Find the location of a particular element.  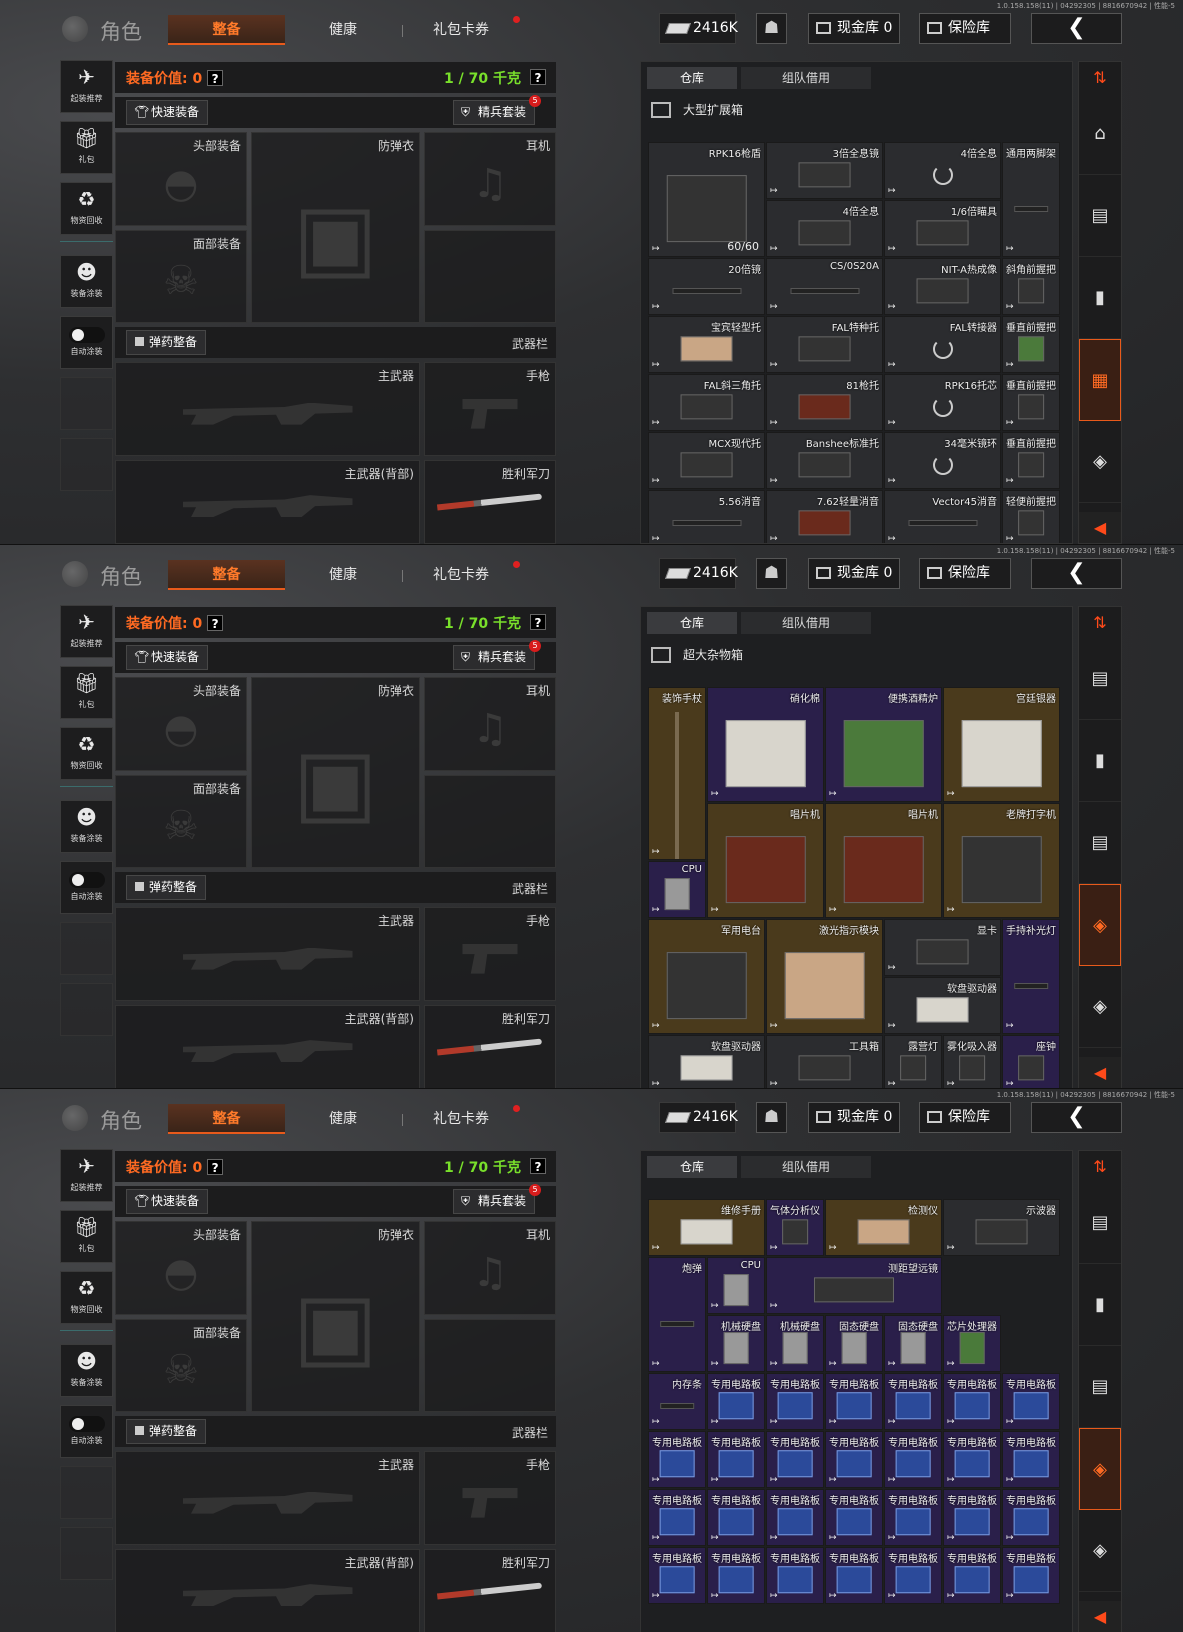

ammo-prep-button: 弹药整备 is located at coordinates (166, 887).